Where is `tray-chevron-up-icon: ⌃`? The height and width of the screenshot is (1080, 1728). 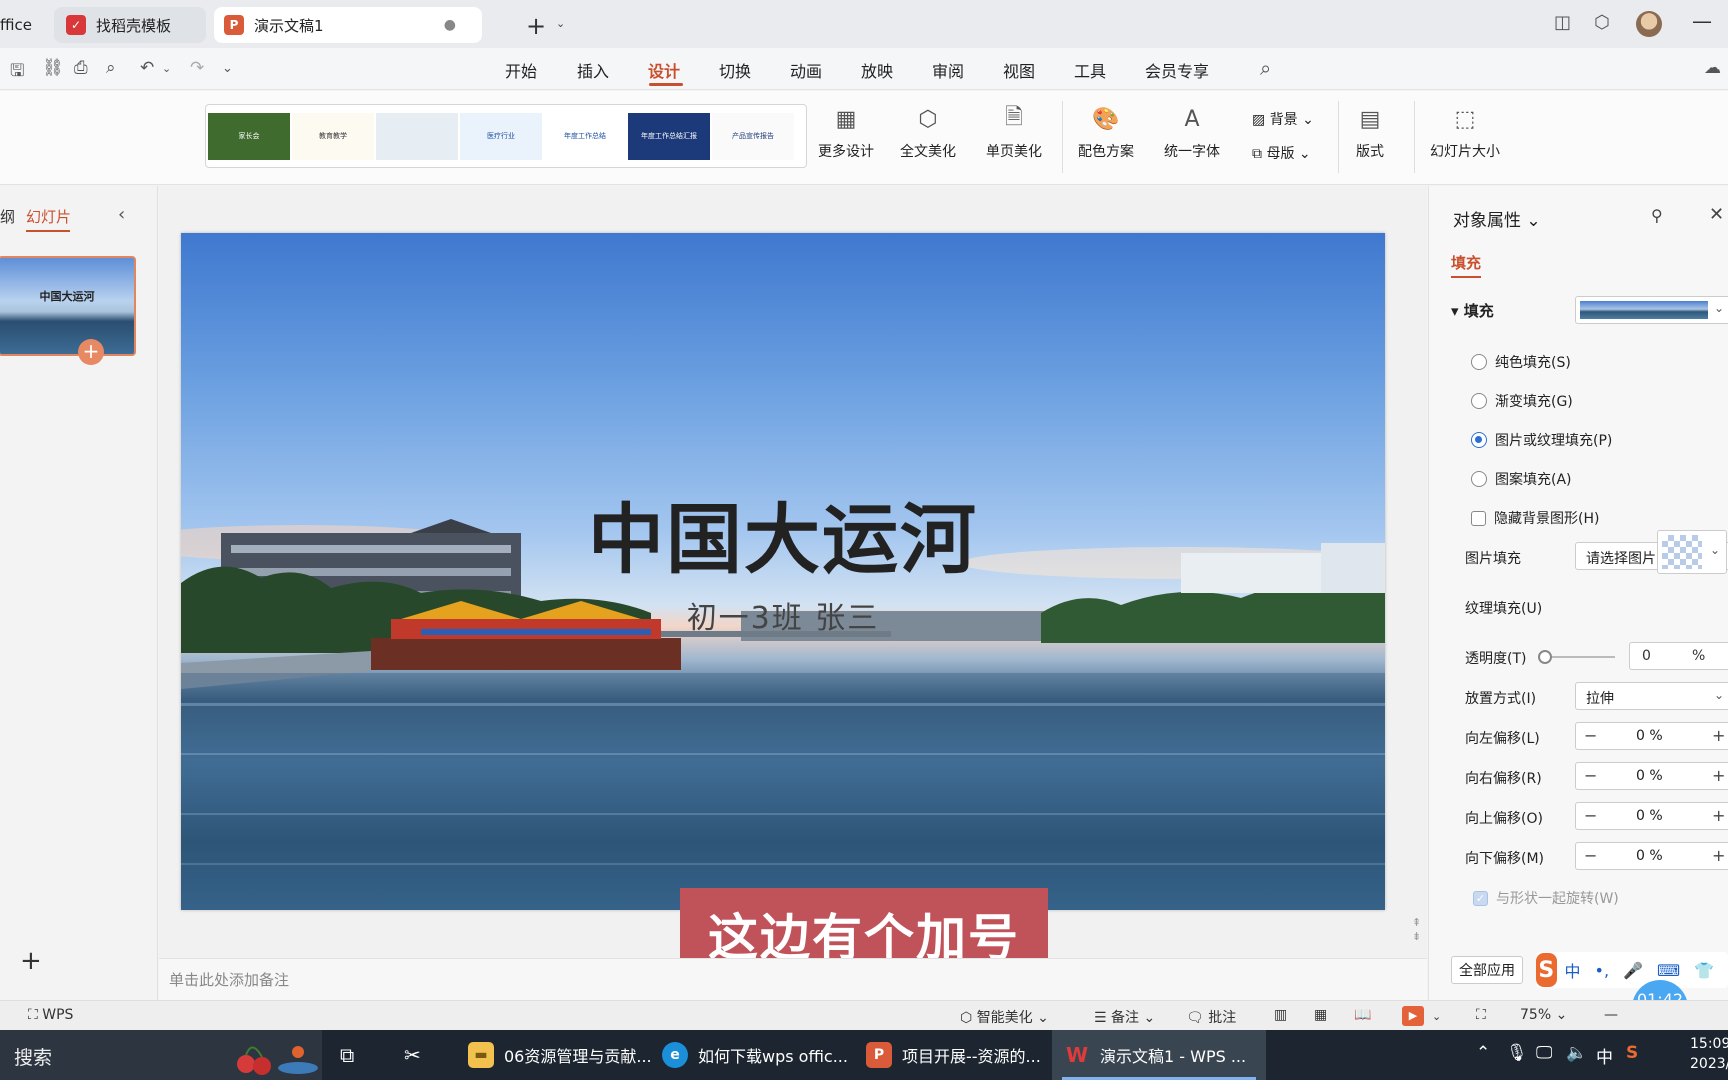
tray-chevron-up-icon: ⌃ is located at coordinates (1483, 1053).